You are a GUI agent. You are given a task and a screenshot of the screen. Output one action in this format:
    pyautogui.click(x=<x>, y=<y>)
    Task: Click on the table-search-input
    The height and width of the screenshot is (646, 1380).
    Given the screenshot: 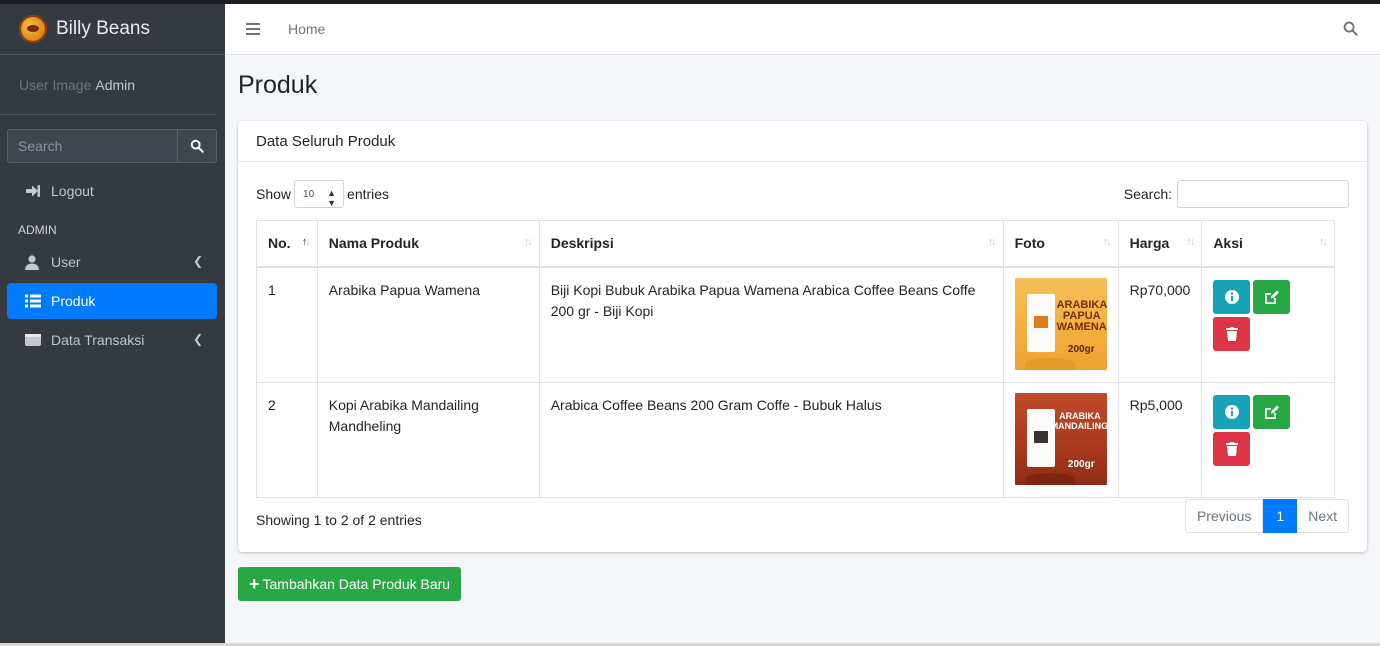 What is the action you would take?
    pyautogui.click(x=1263, y=194)
    